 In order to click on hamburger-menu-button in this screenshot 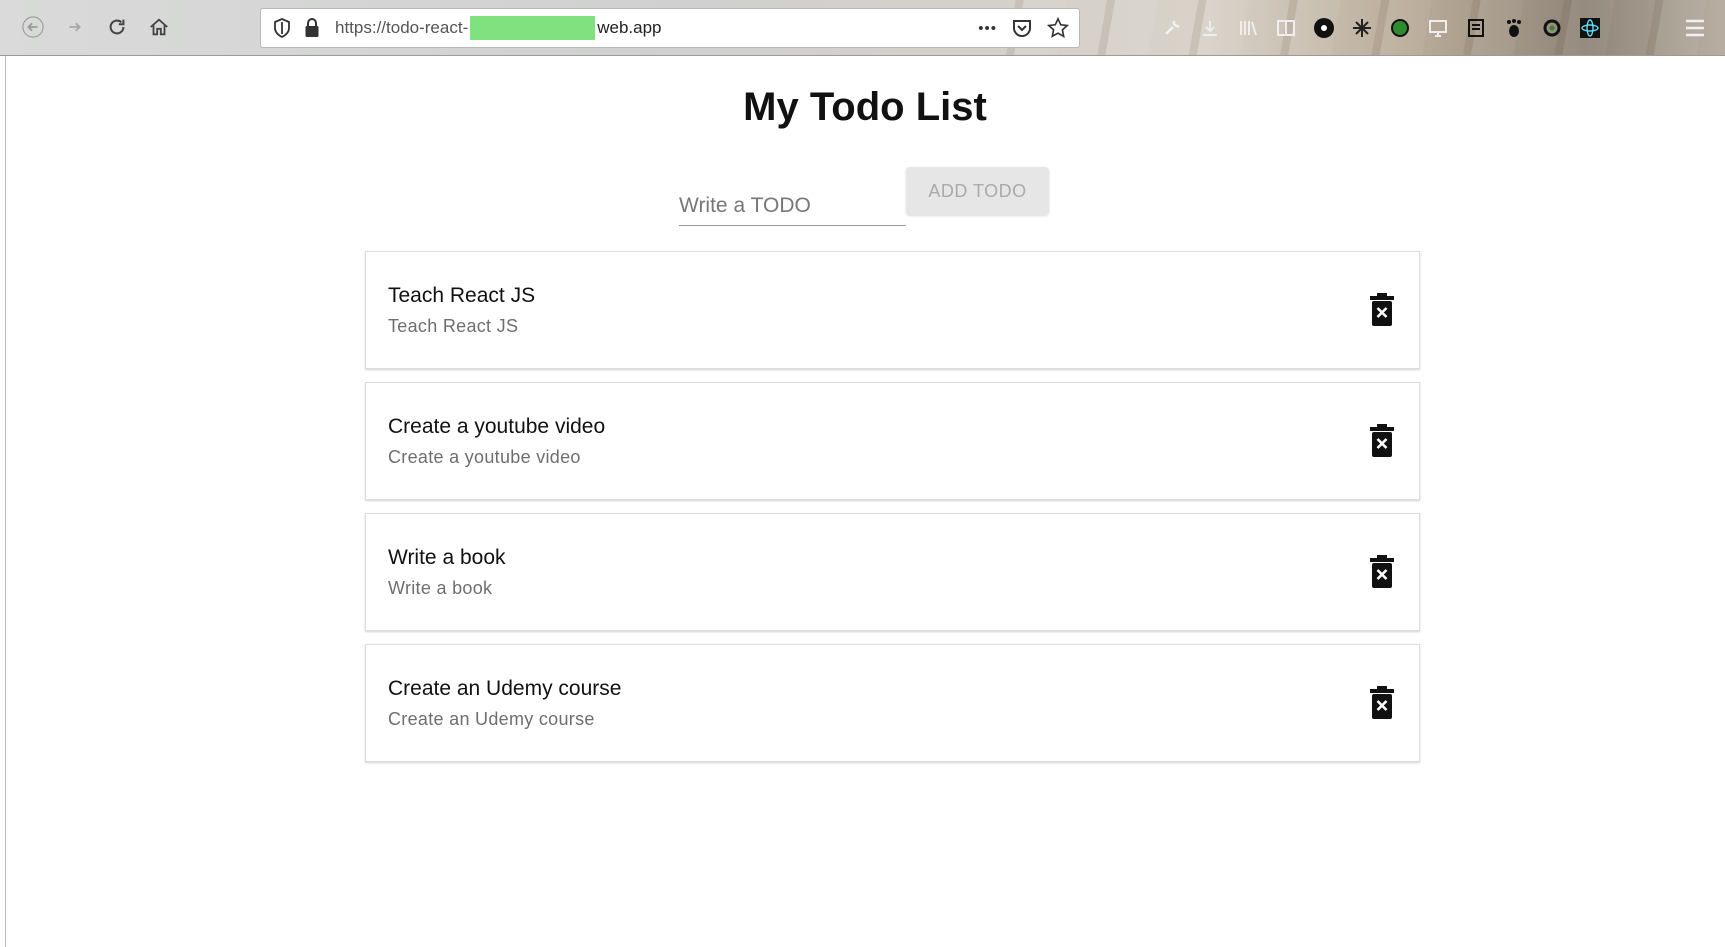, I will do `click(1695, 28)`.